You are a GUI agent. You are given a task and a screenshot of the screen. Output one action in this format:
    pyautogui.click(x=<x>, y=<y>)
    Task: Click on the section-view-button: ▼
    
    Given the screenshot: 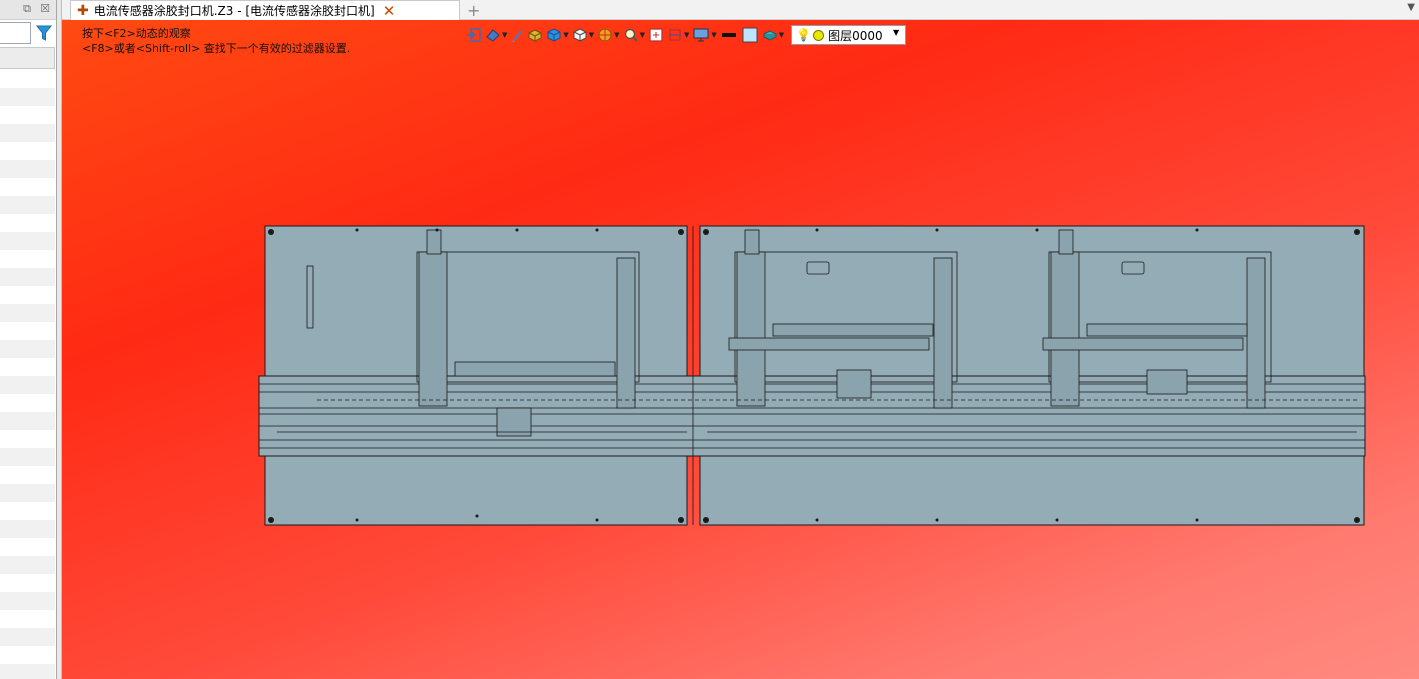 What is the action you would take?
    pyautogui.click(x=678, y=35)
    